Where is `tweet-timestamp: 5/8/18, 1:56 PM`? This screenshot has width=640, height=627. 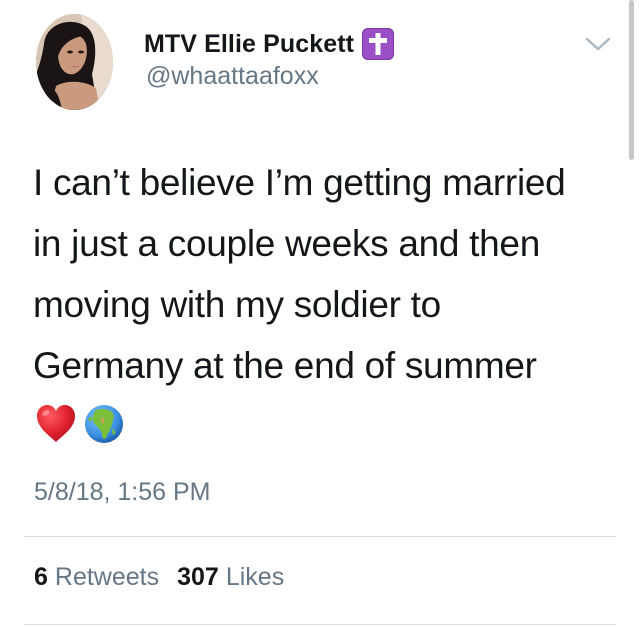 tweet-timestamp: 5/8/18, 1:56 PM is located at coordinates (122, 492).